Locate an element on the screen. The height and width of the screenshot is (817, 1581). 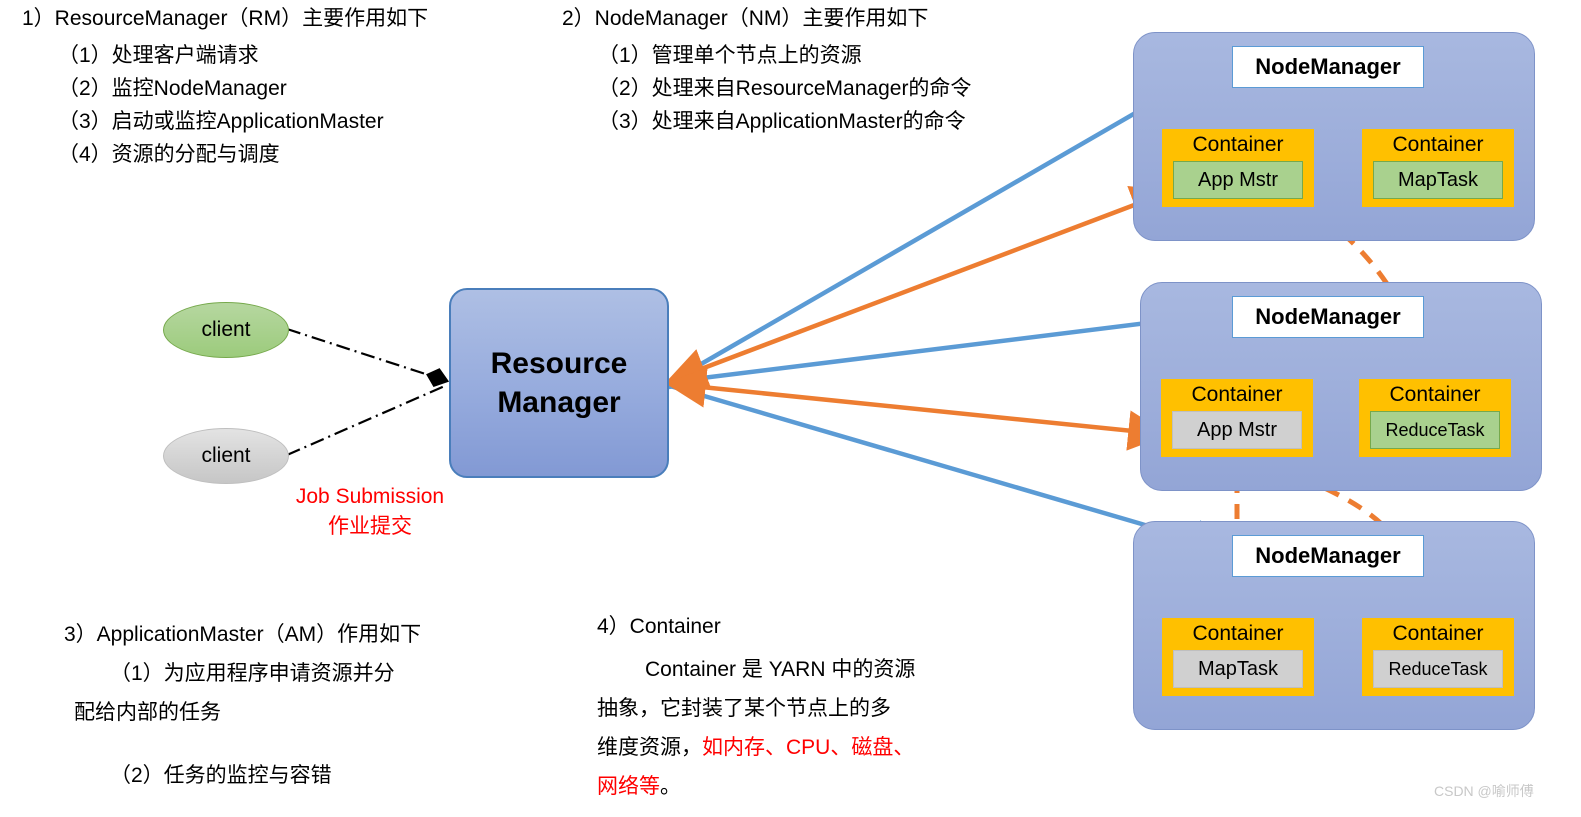
am-description-line-2: 配给内部的任务 is located at coordinates (147, 712).